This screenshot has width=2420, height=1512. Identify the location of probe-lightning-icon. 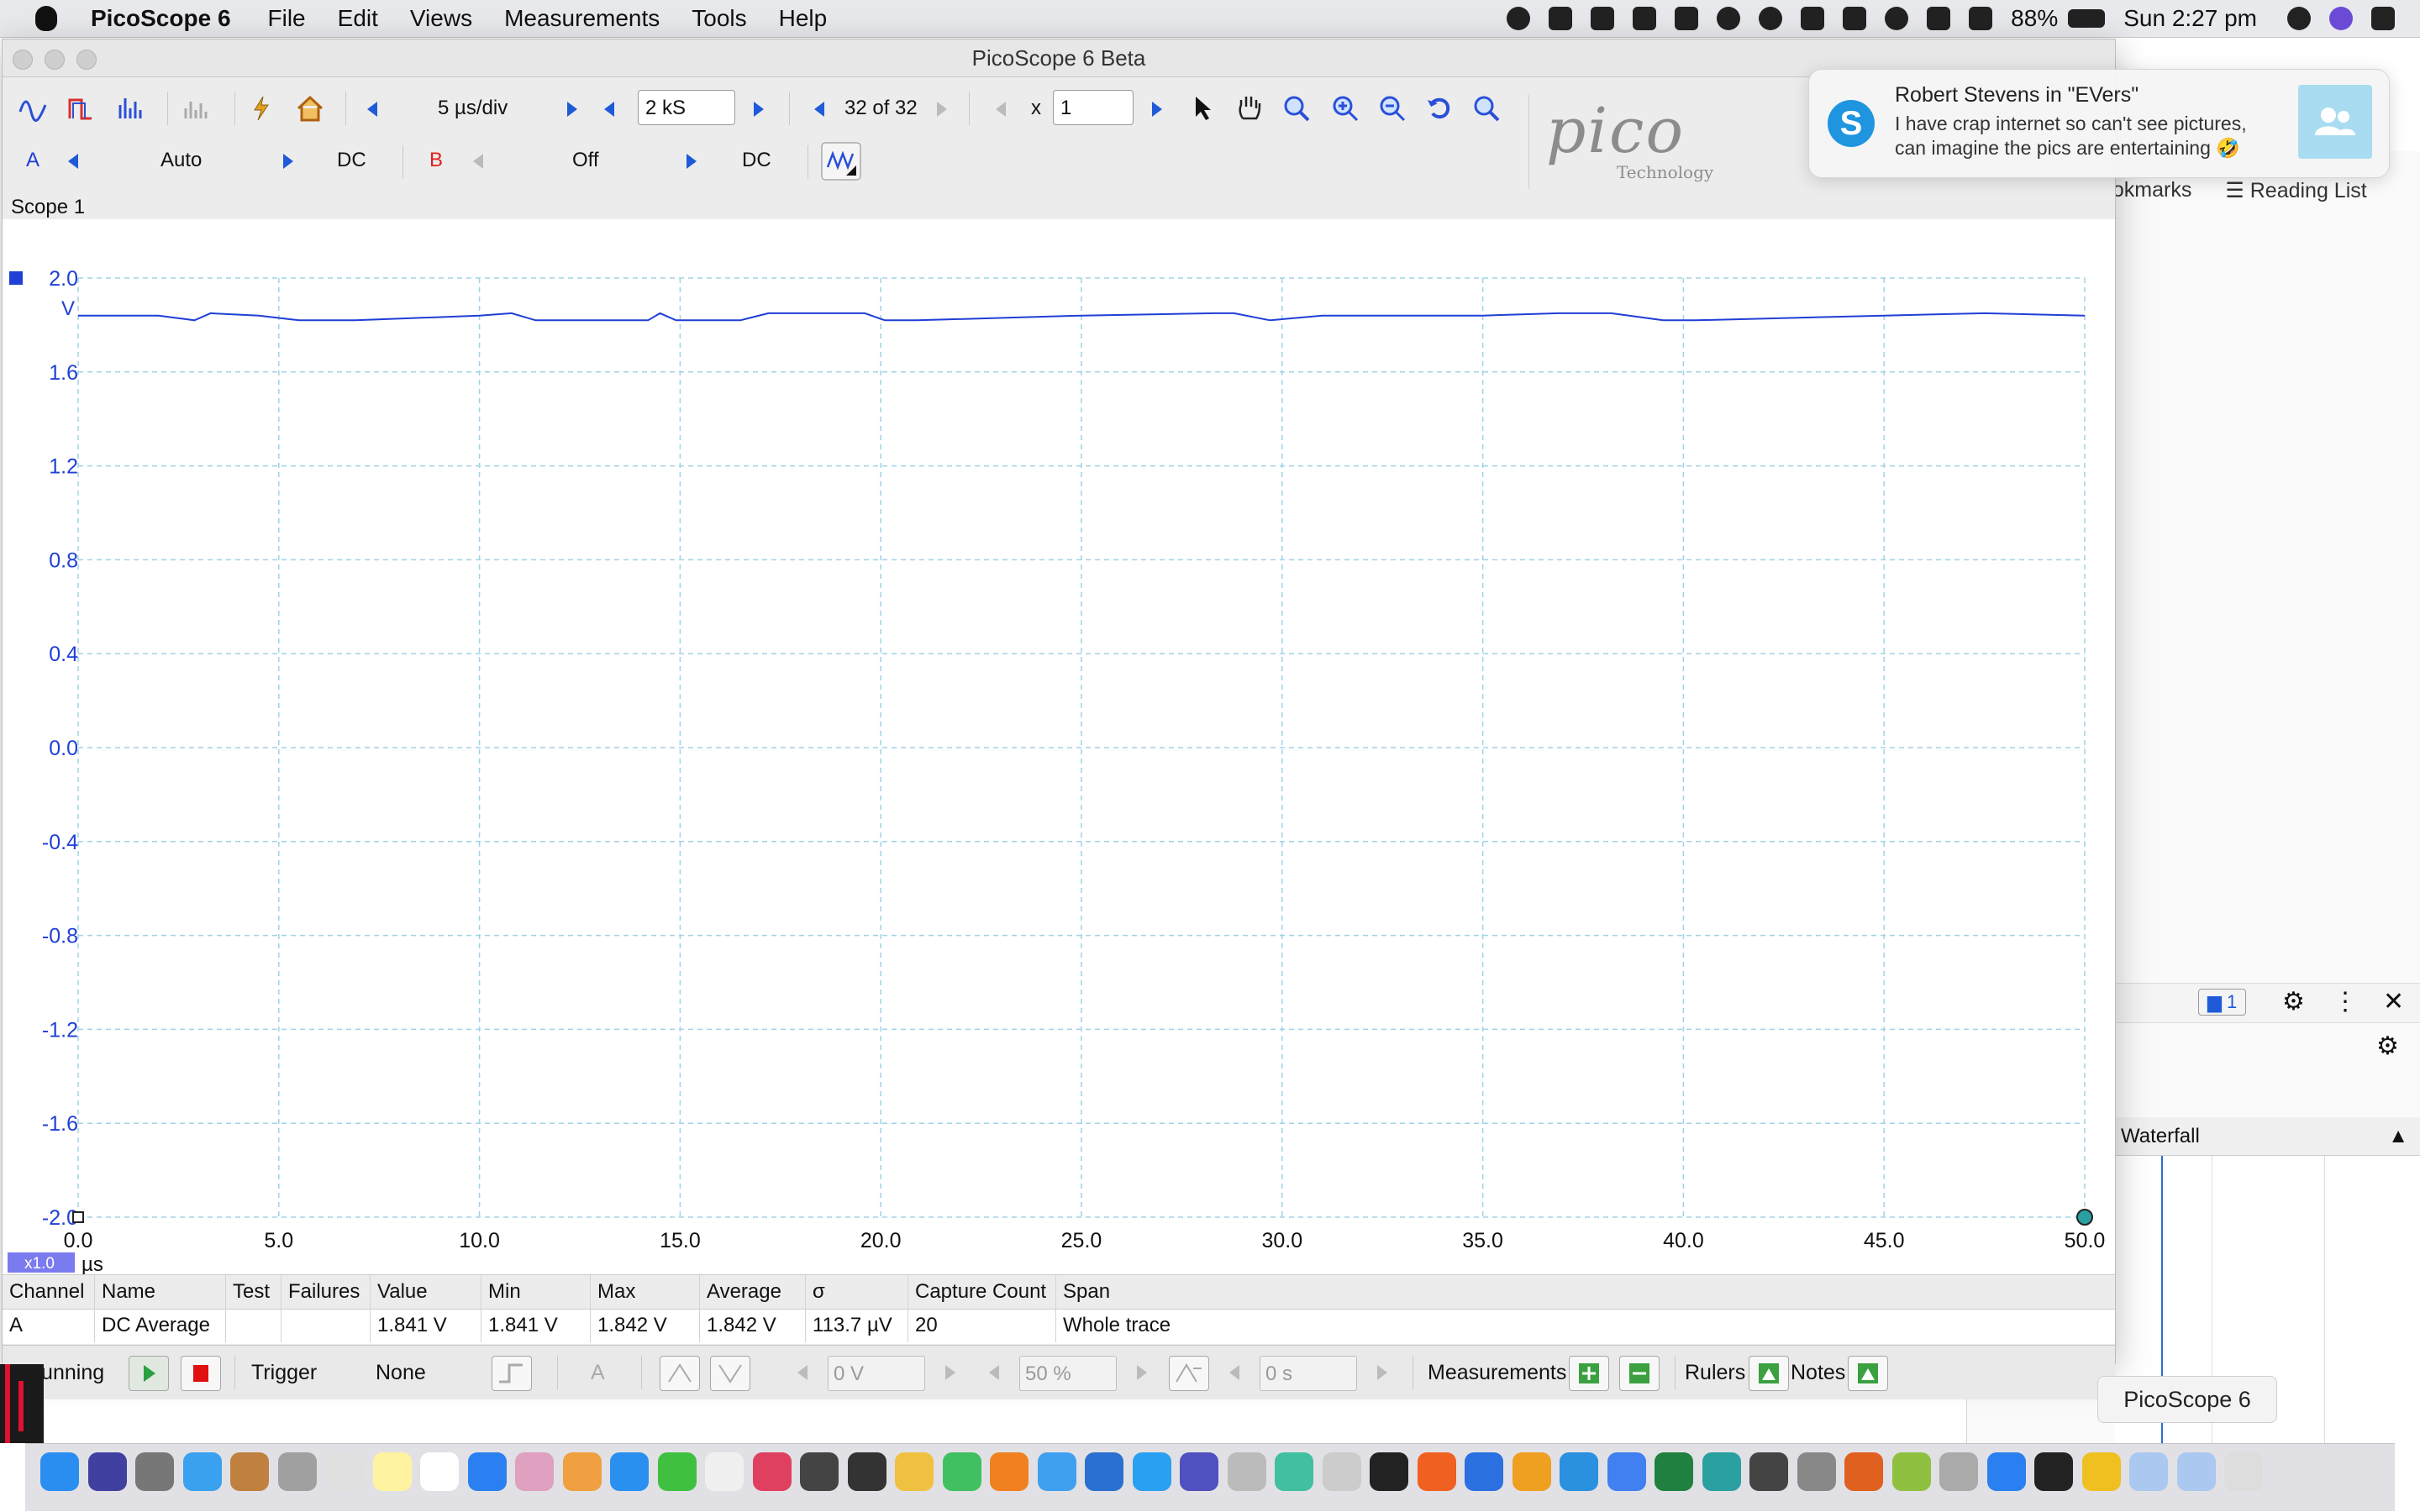
(261, 108).